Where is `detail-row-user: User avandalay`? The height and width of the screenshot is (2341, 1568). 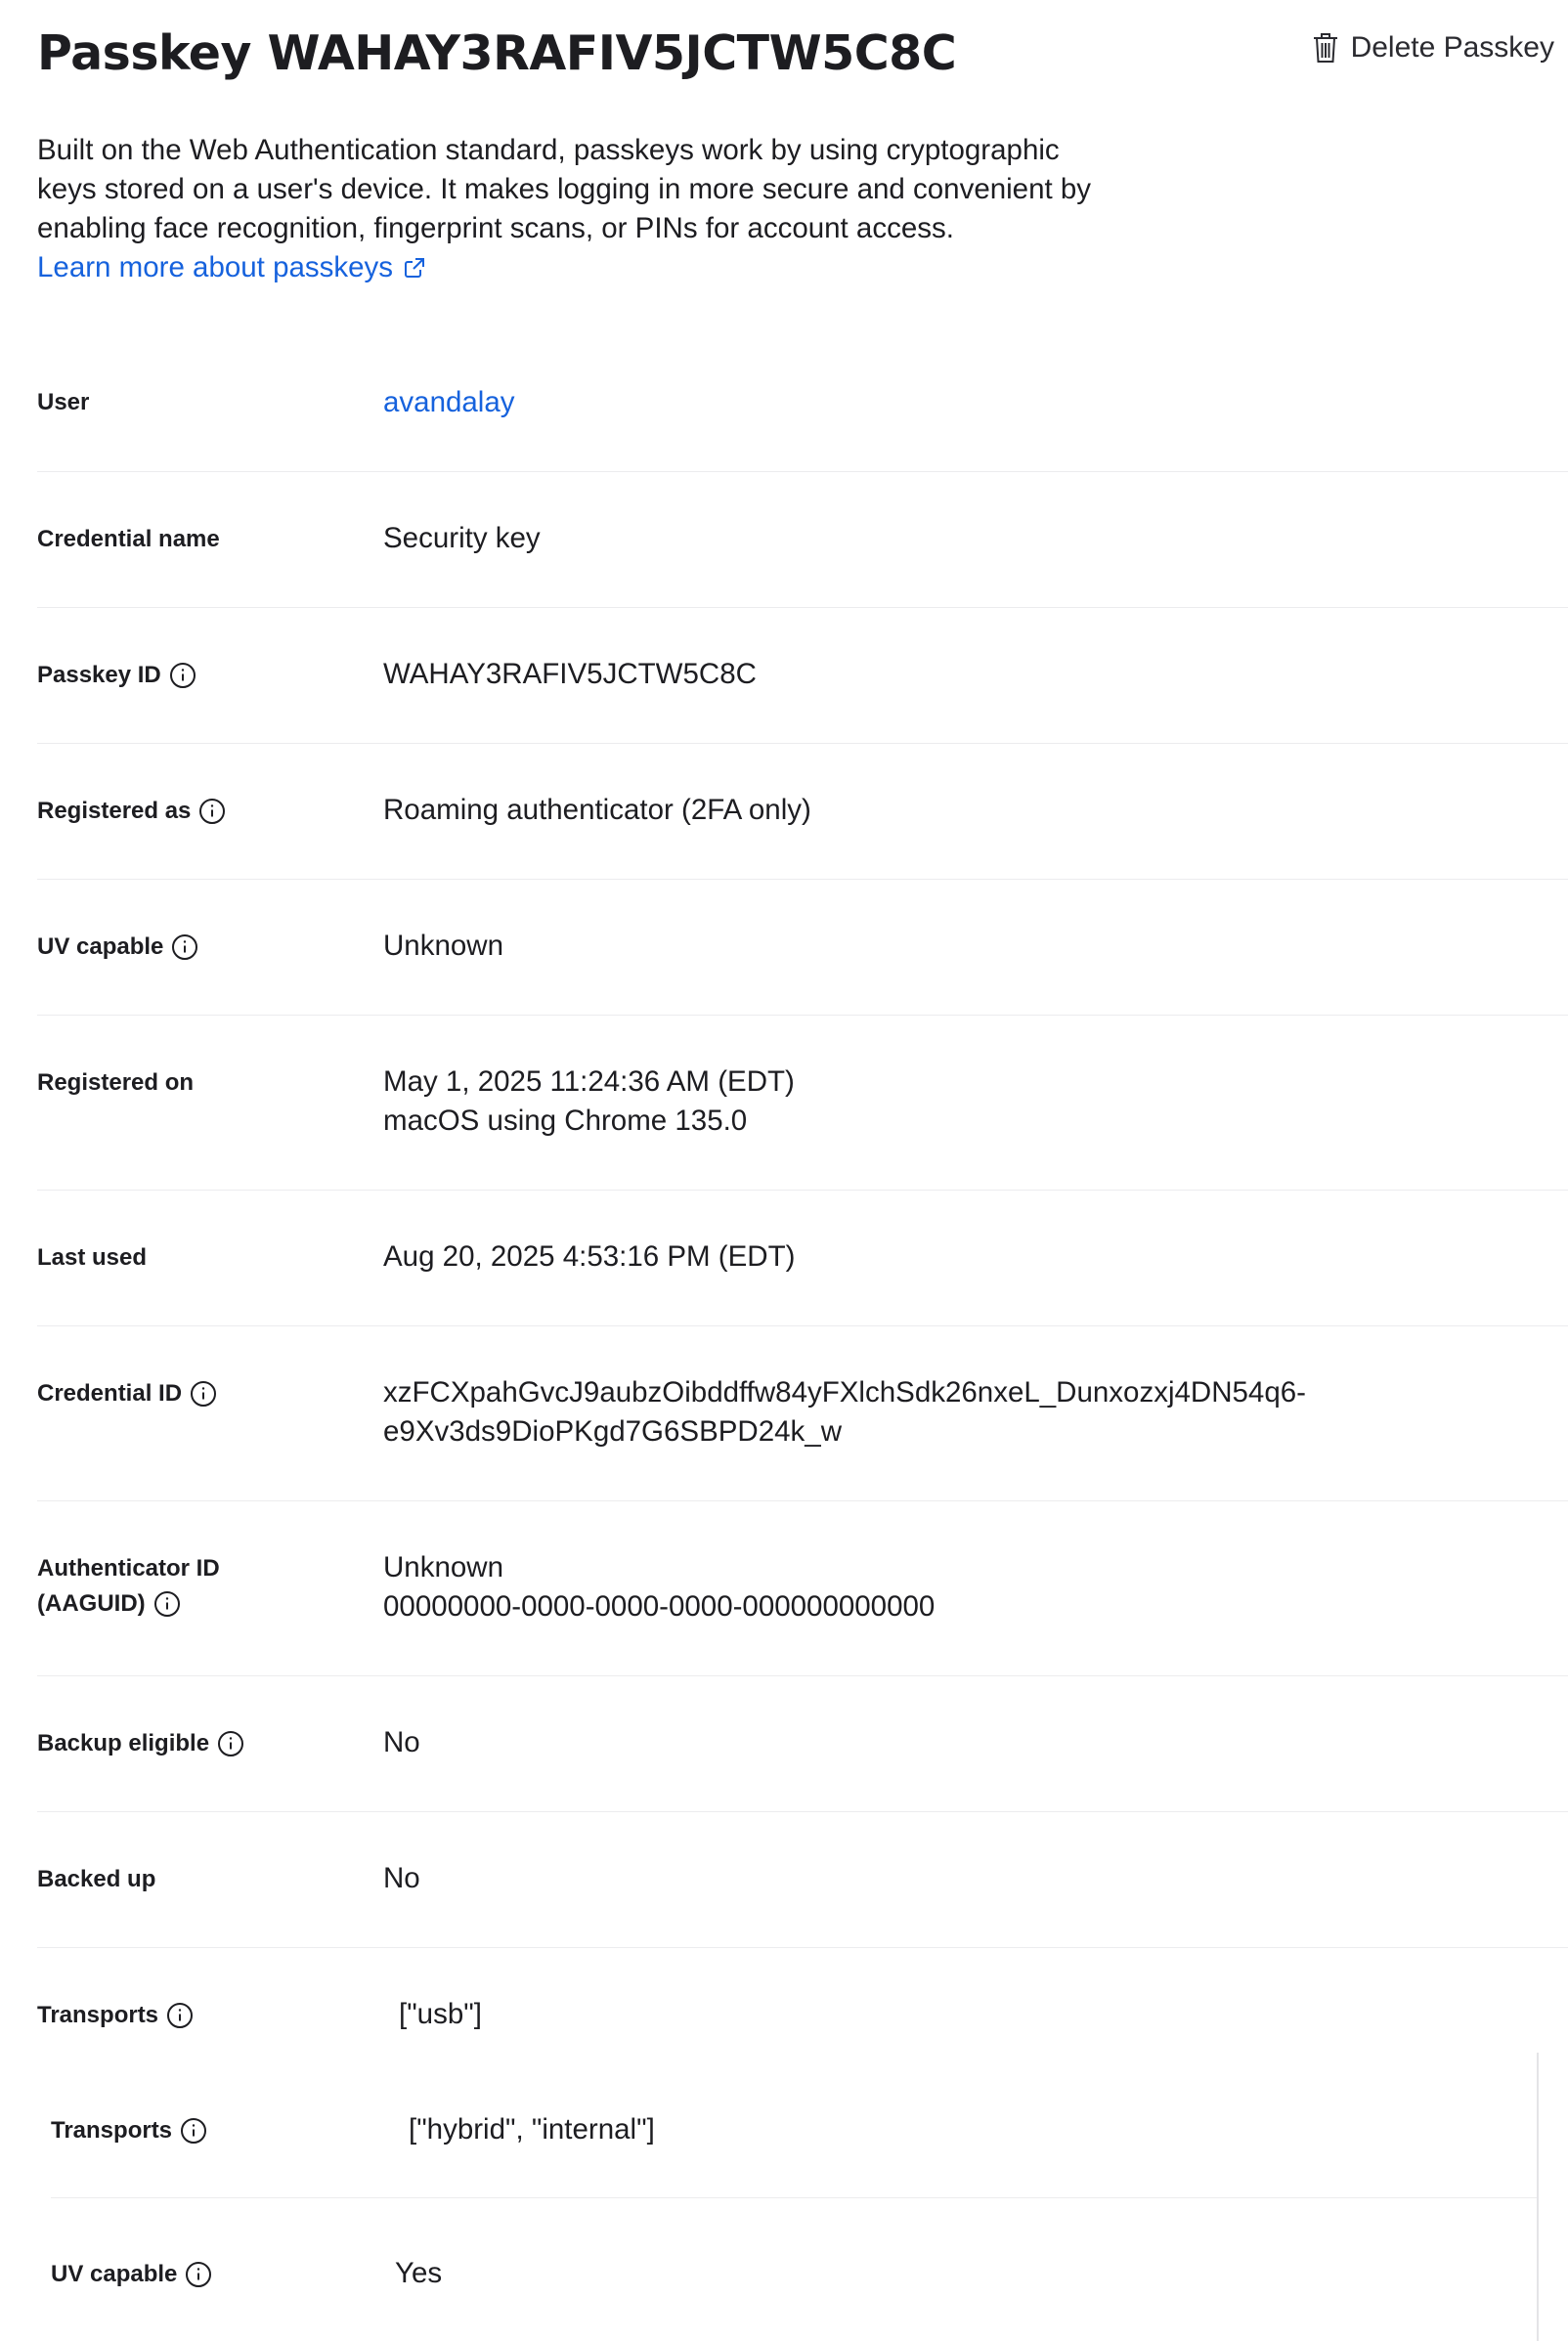 detail-row-user: User avandalay is located at coordinates (802, 404).